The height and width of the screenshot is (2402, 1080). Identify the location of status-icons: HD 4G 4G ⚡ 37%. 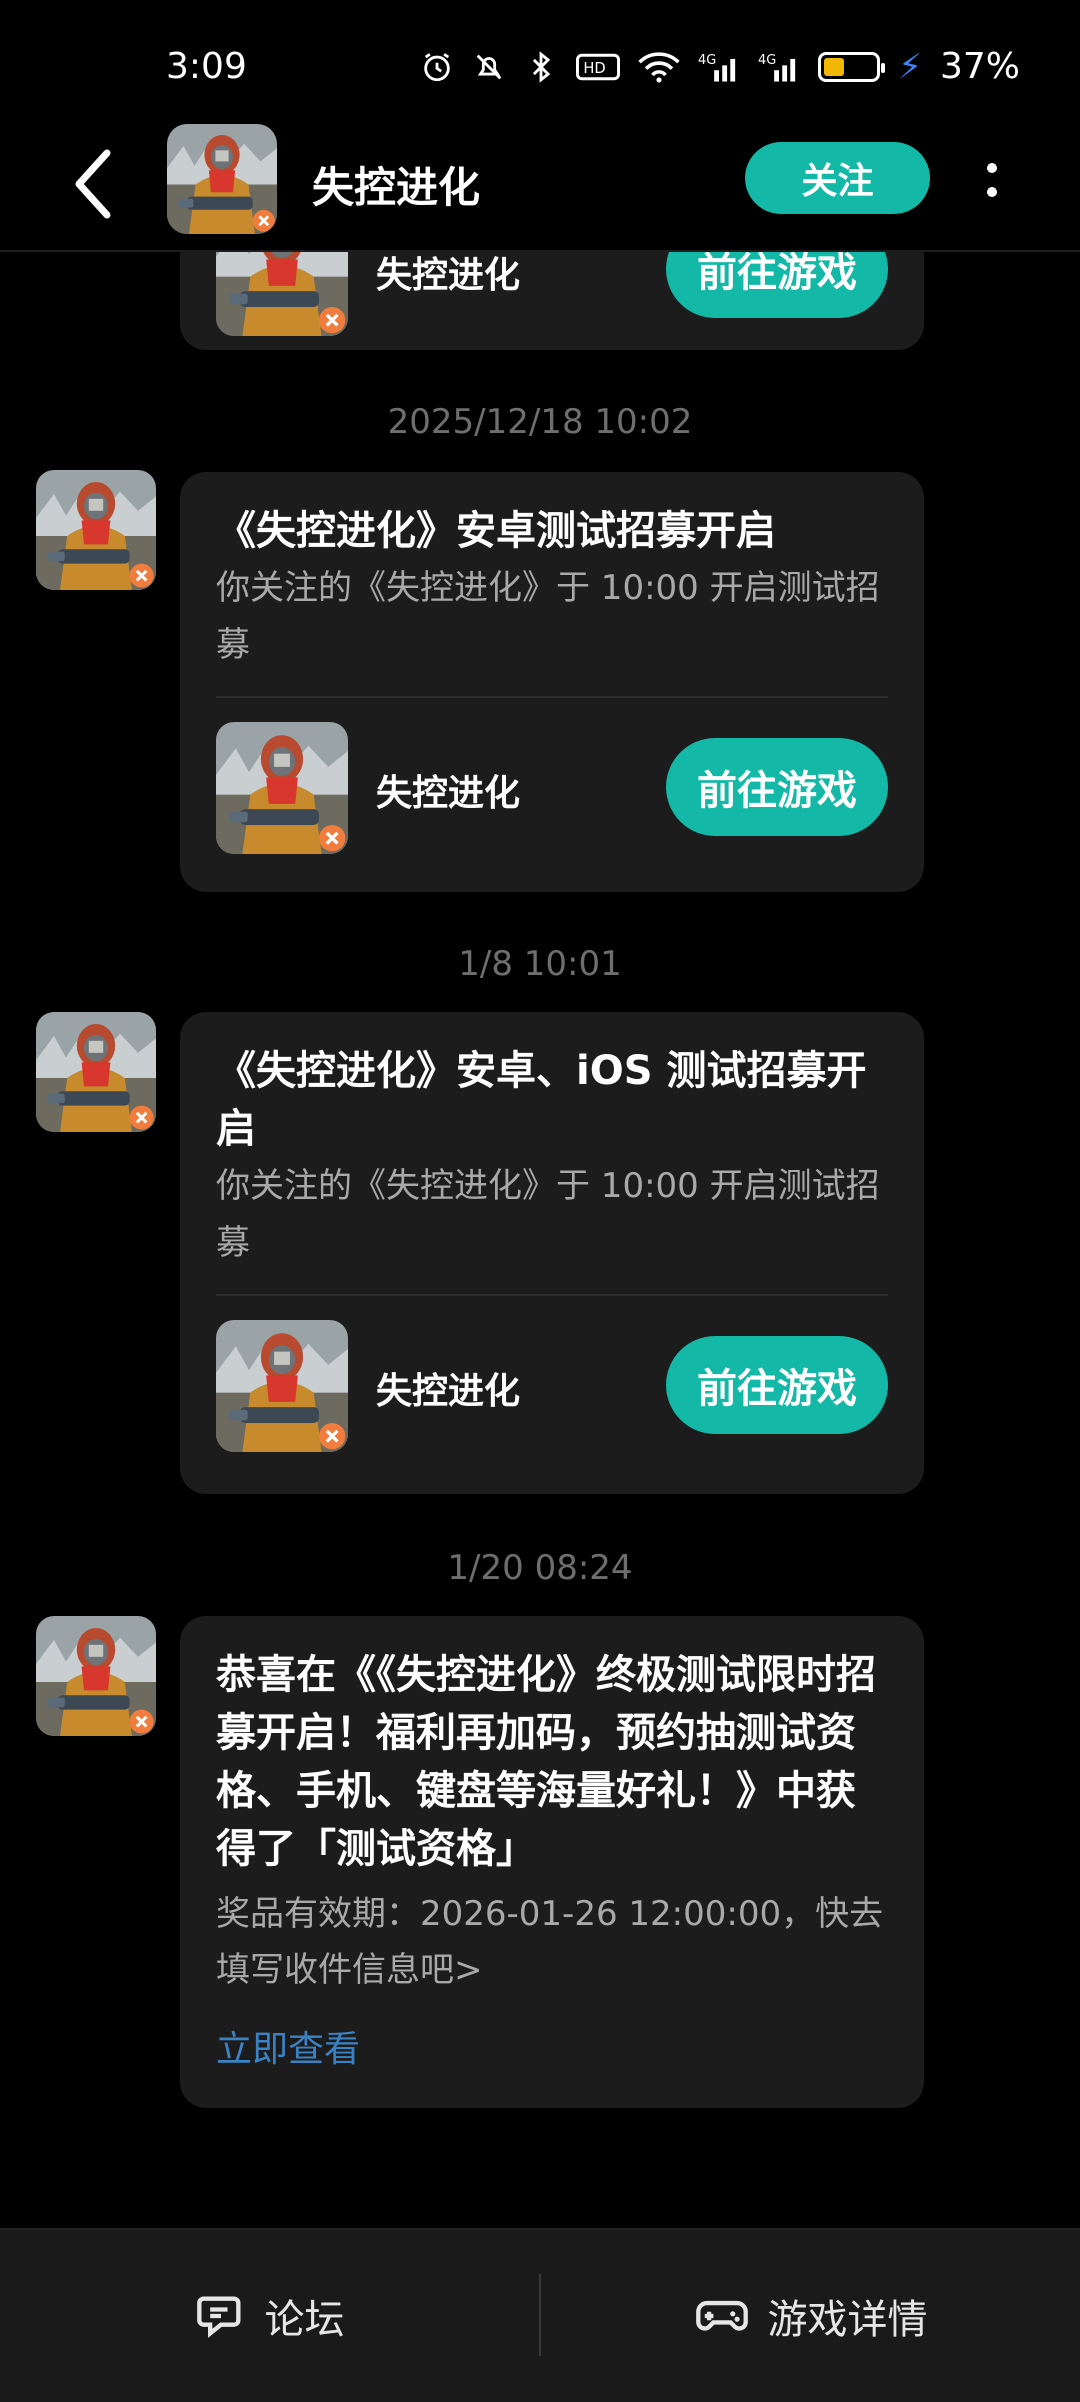
(720, 66).